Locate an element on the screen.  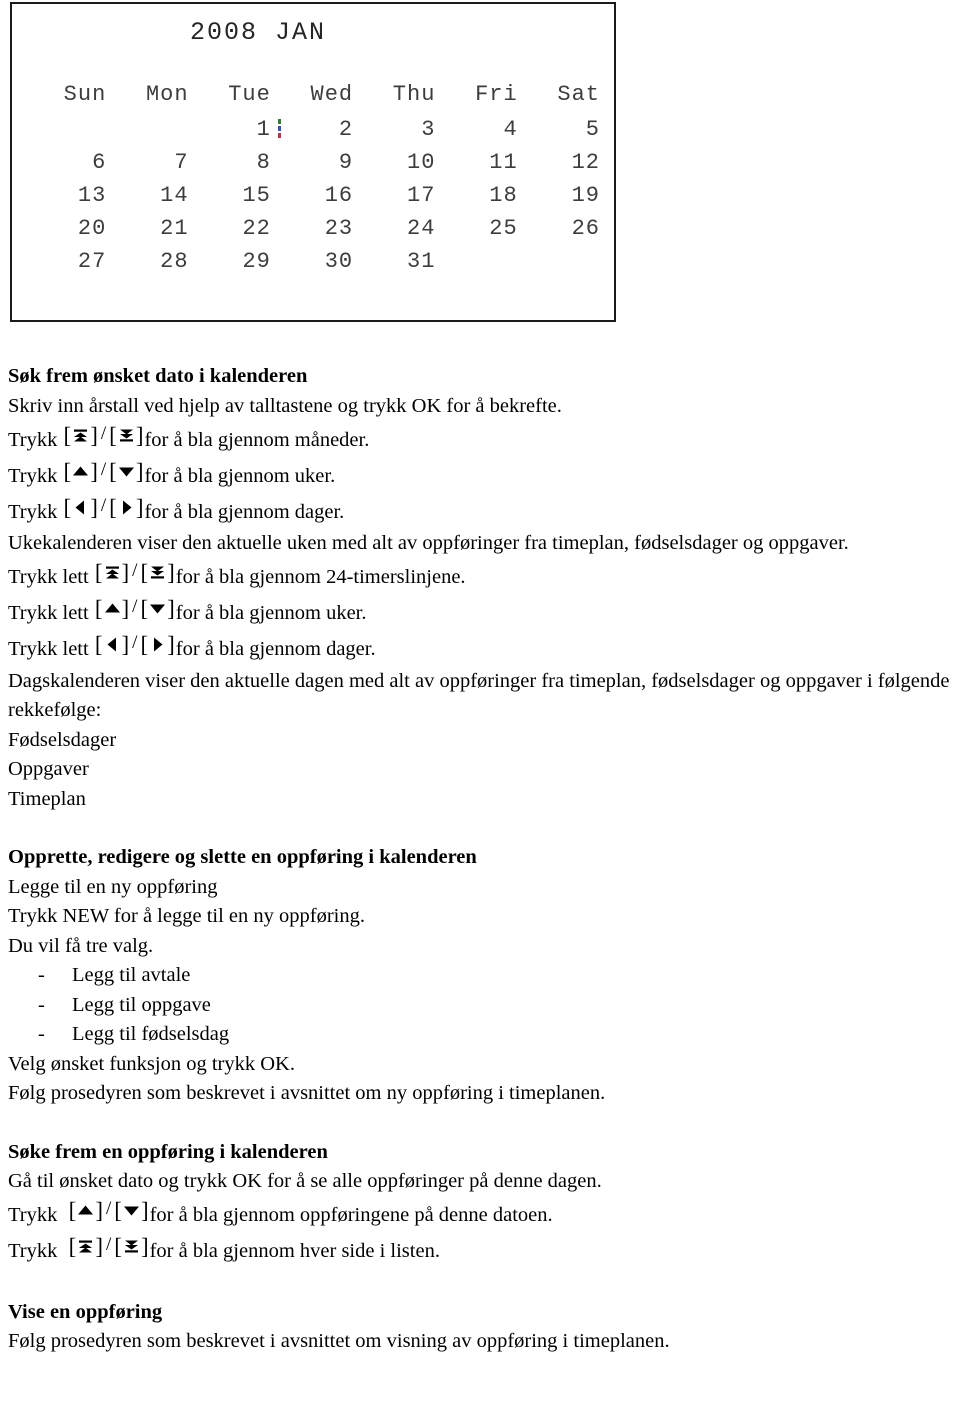
day-cell: 20 is located at coordinates (69, 232).